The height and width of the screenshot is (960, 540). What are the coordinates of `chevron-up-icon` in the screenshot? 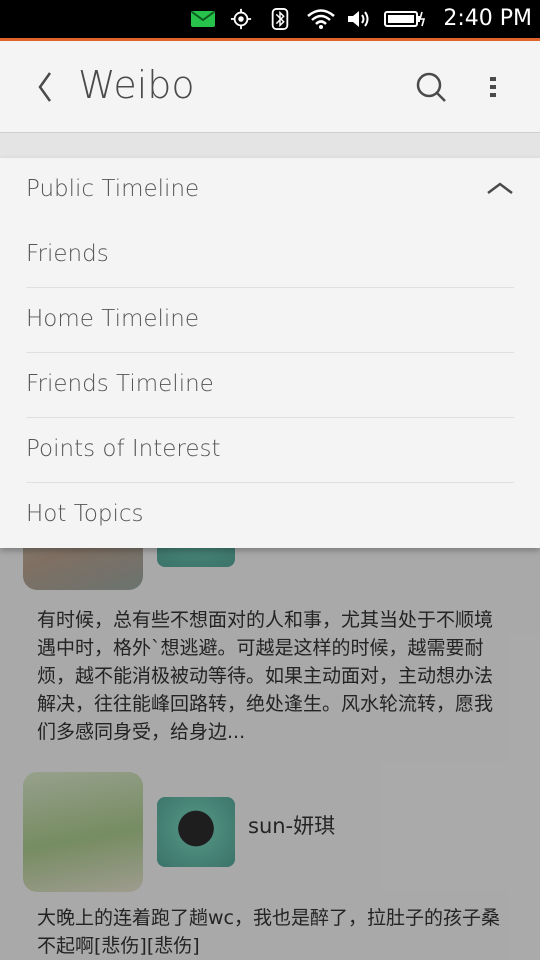 It's located at (500, 188).